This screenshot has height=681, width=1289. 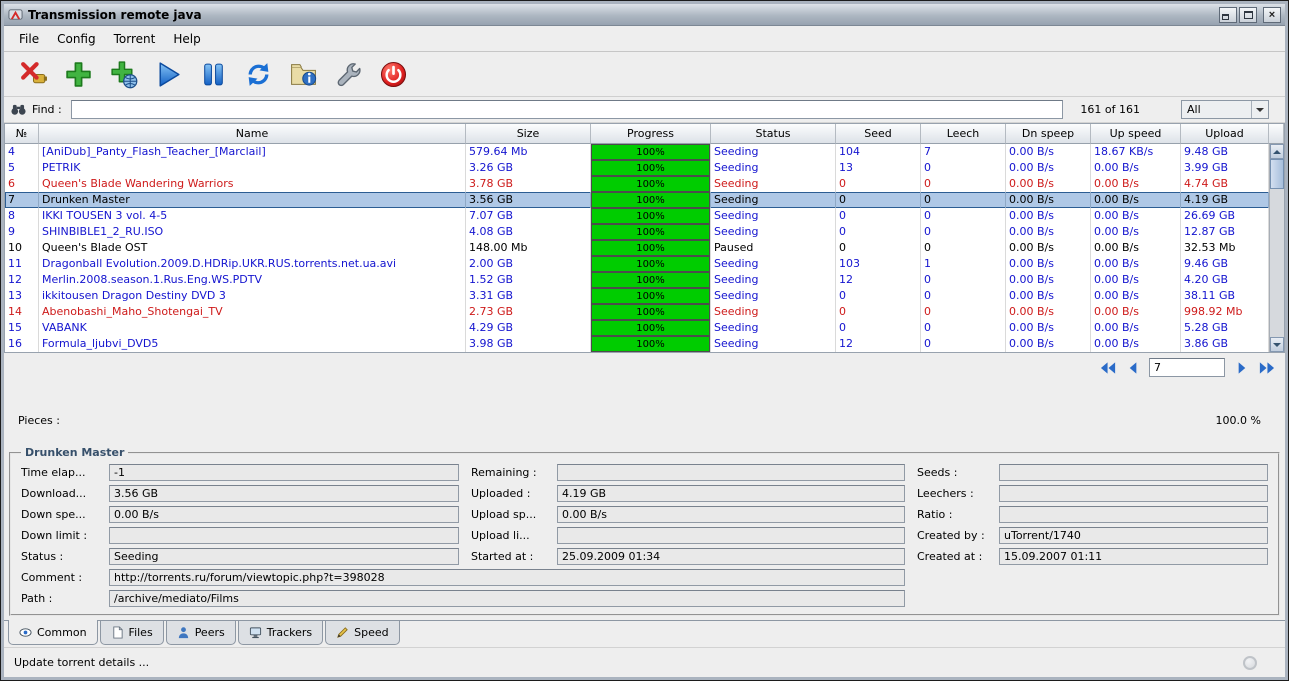 I want to click on filter-select: All, so click(x=1225, y=109).